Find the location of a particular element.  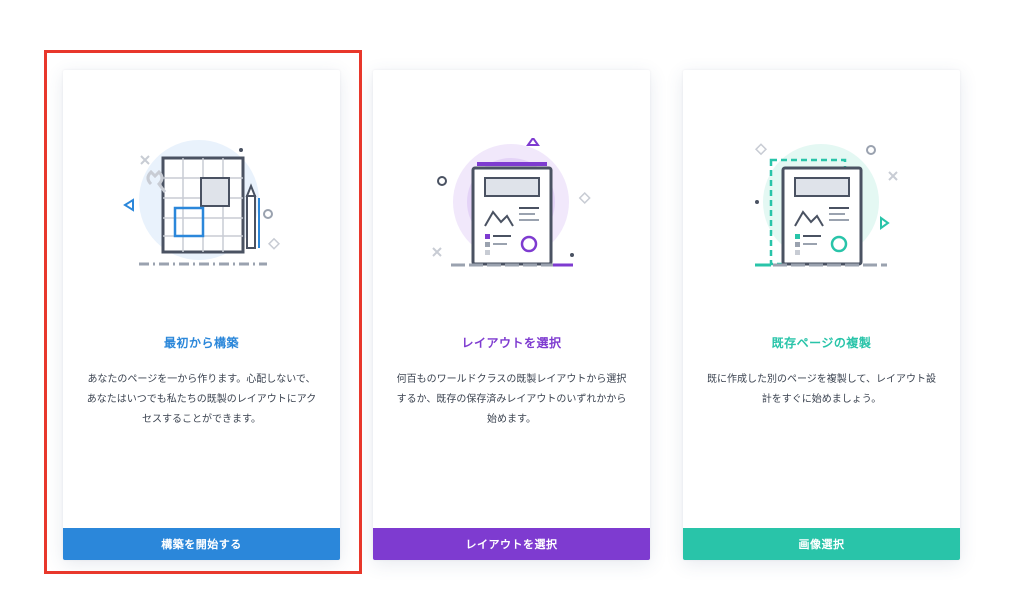

card-description: 既に作成した別のページを複製して、レイアウト設計をすぐに始めましょう。 is located at coordinates (821, 389).